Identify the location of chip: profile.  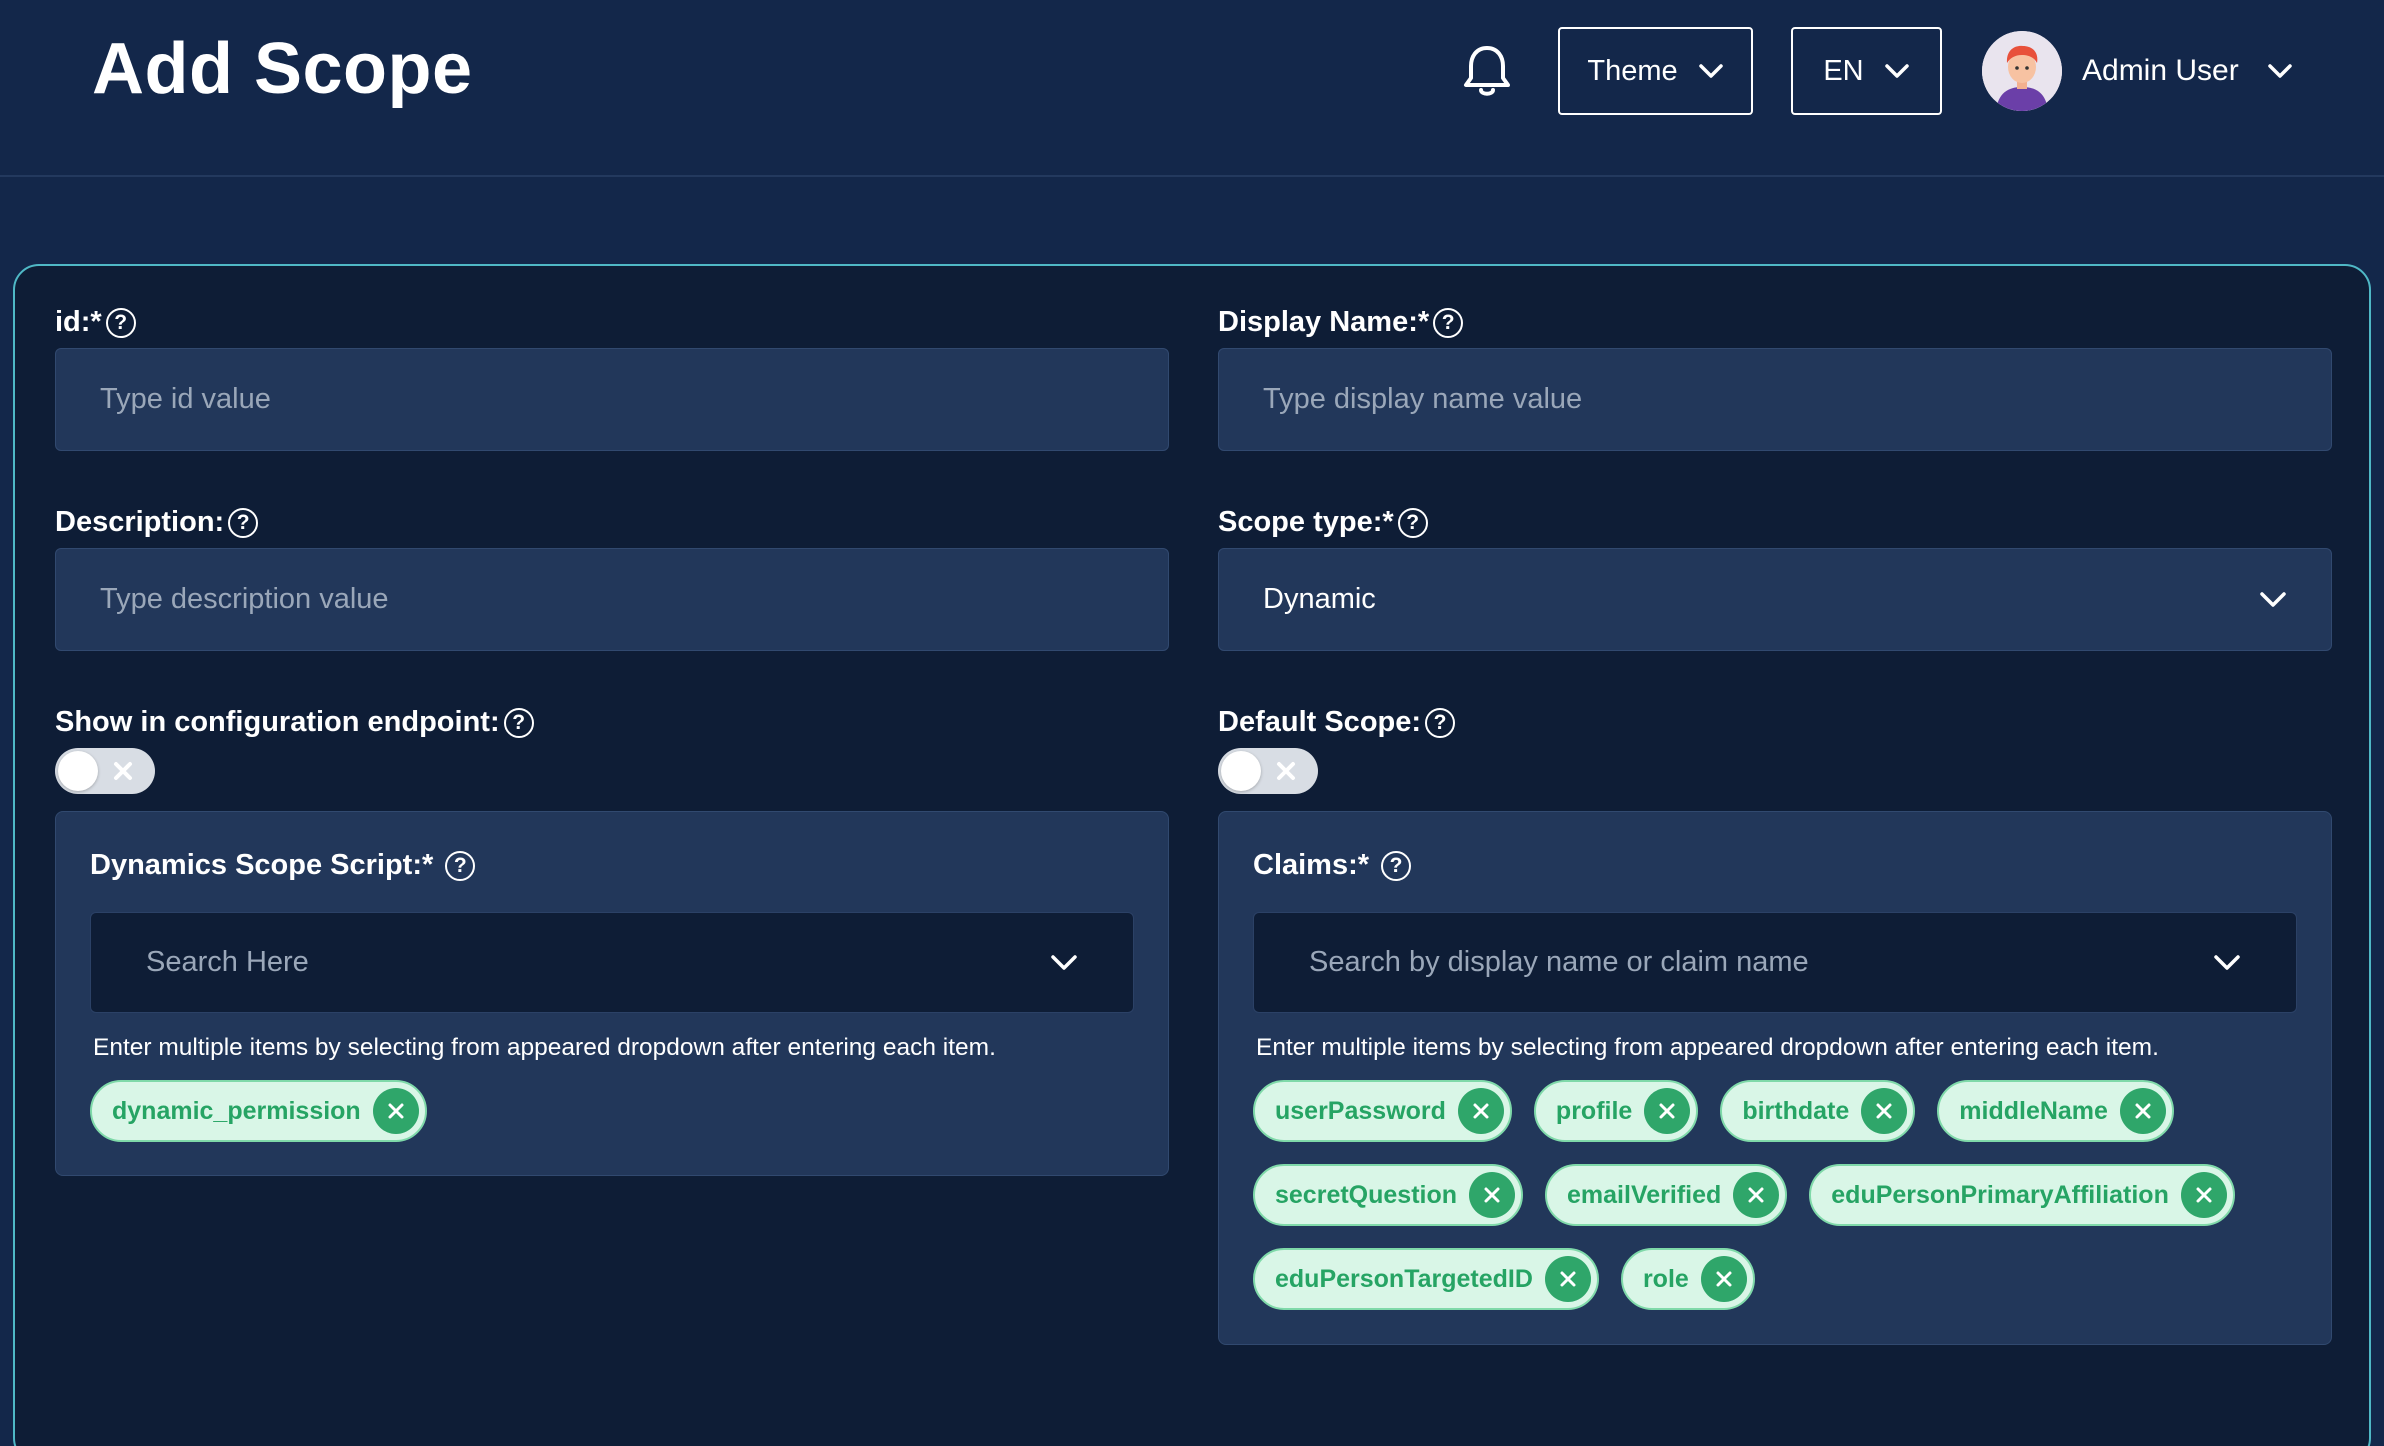
(1616, 1111).